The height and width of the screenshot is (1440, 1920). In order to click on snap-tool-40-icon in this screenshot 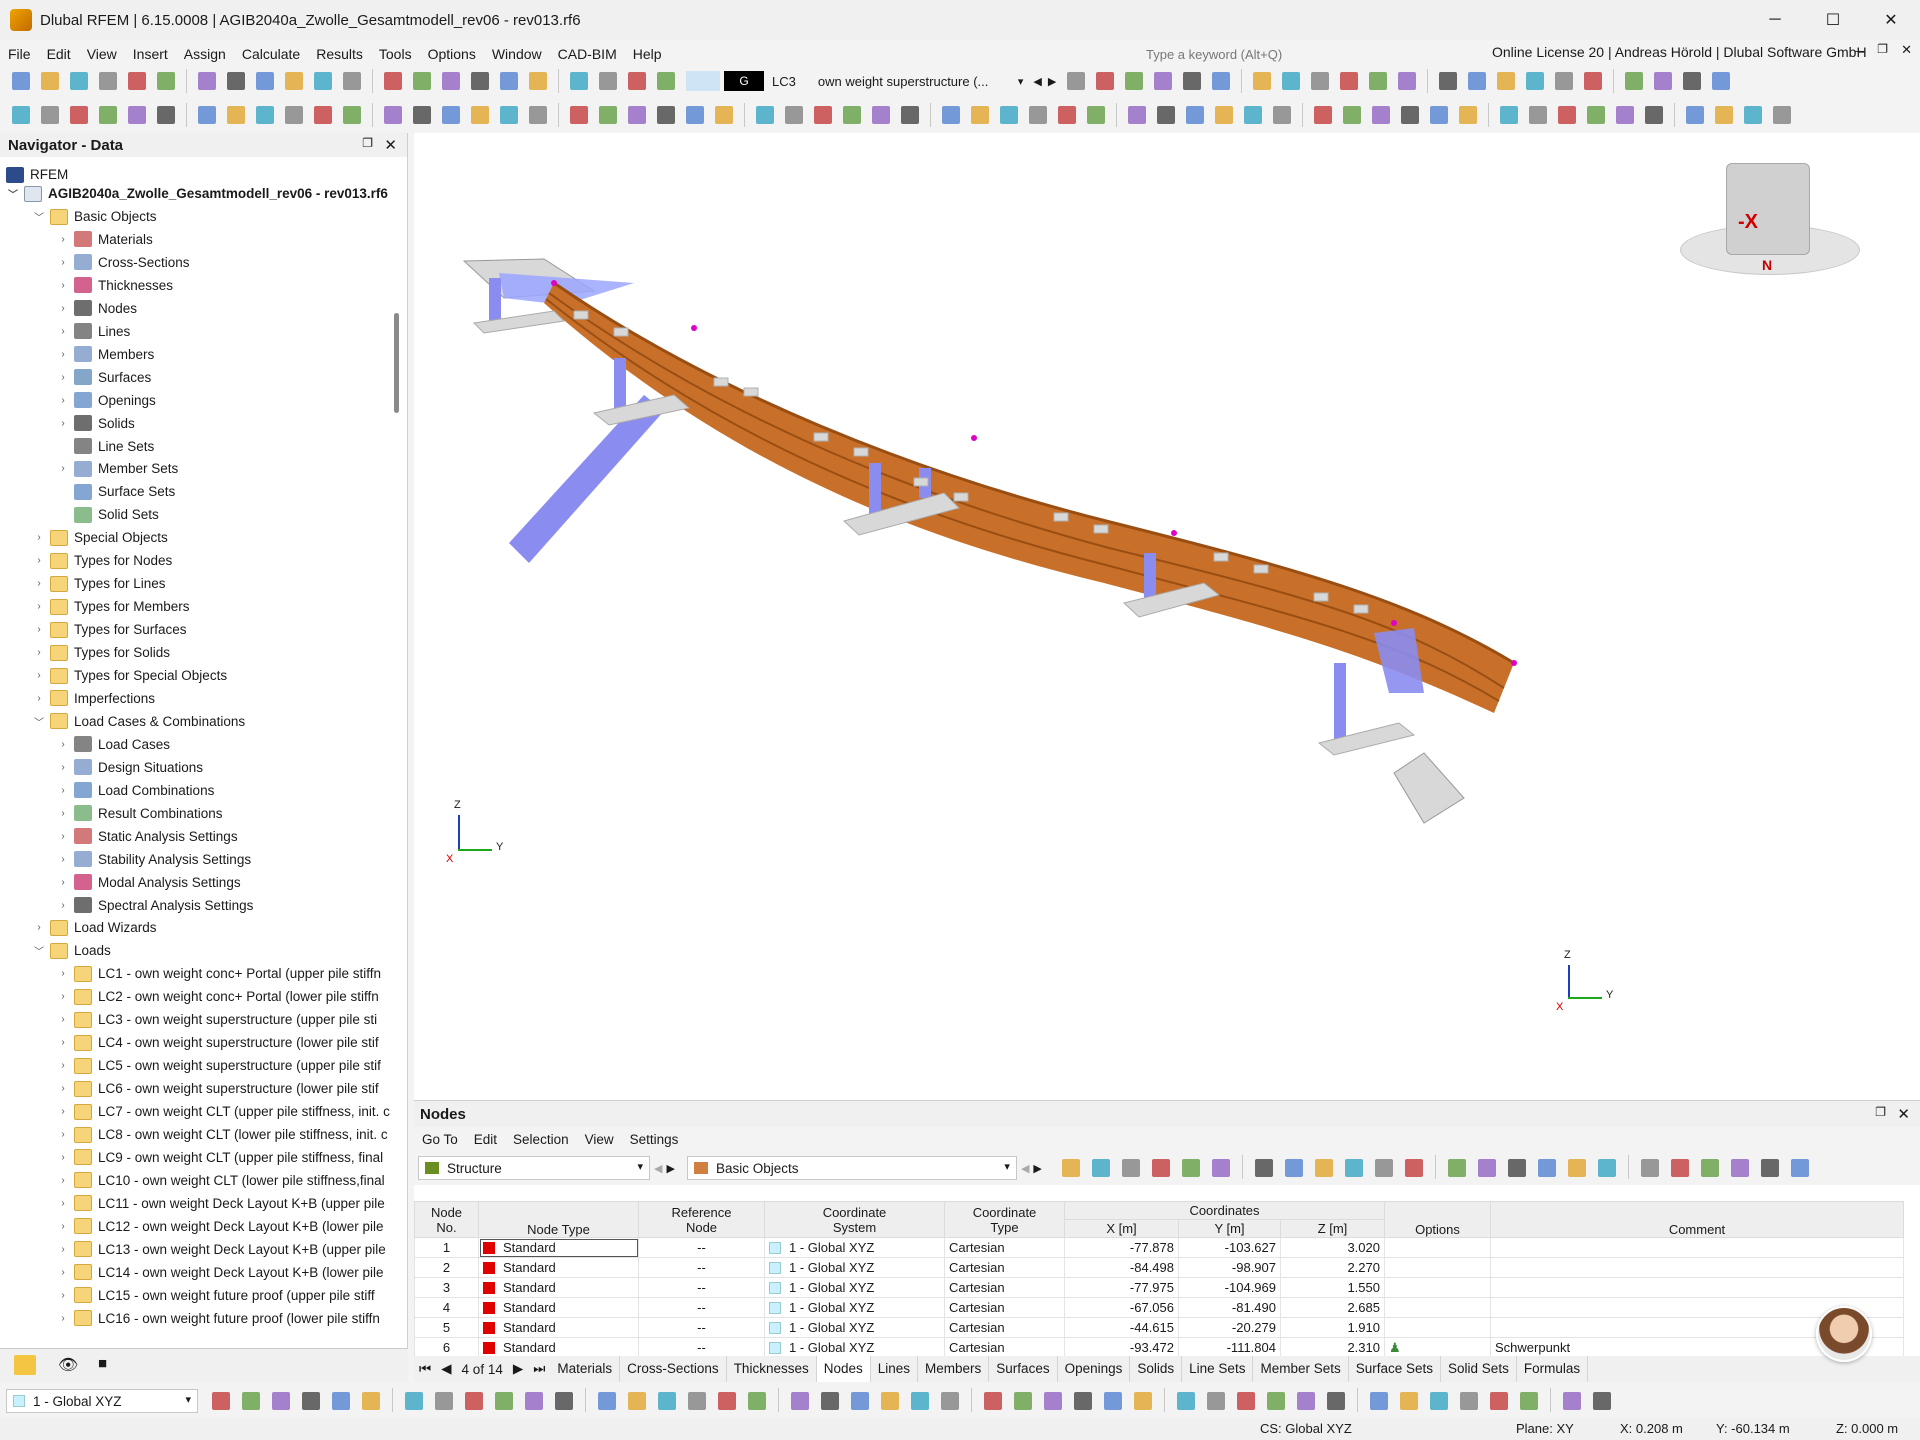, I will do `click(1469, 1401)`.